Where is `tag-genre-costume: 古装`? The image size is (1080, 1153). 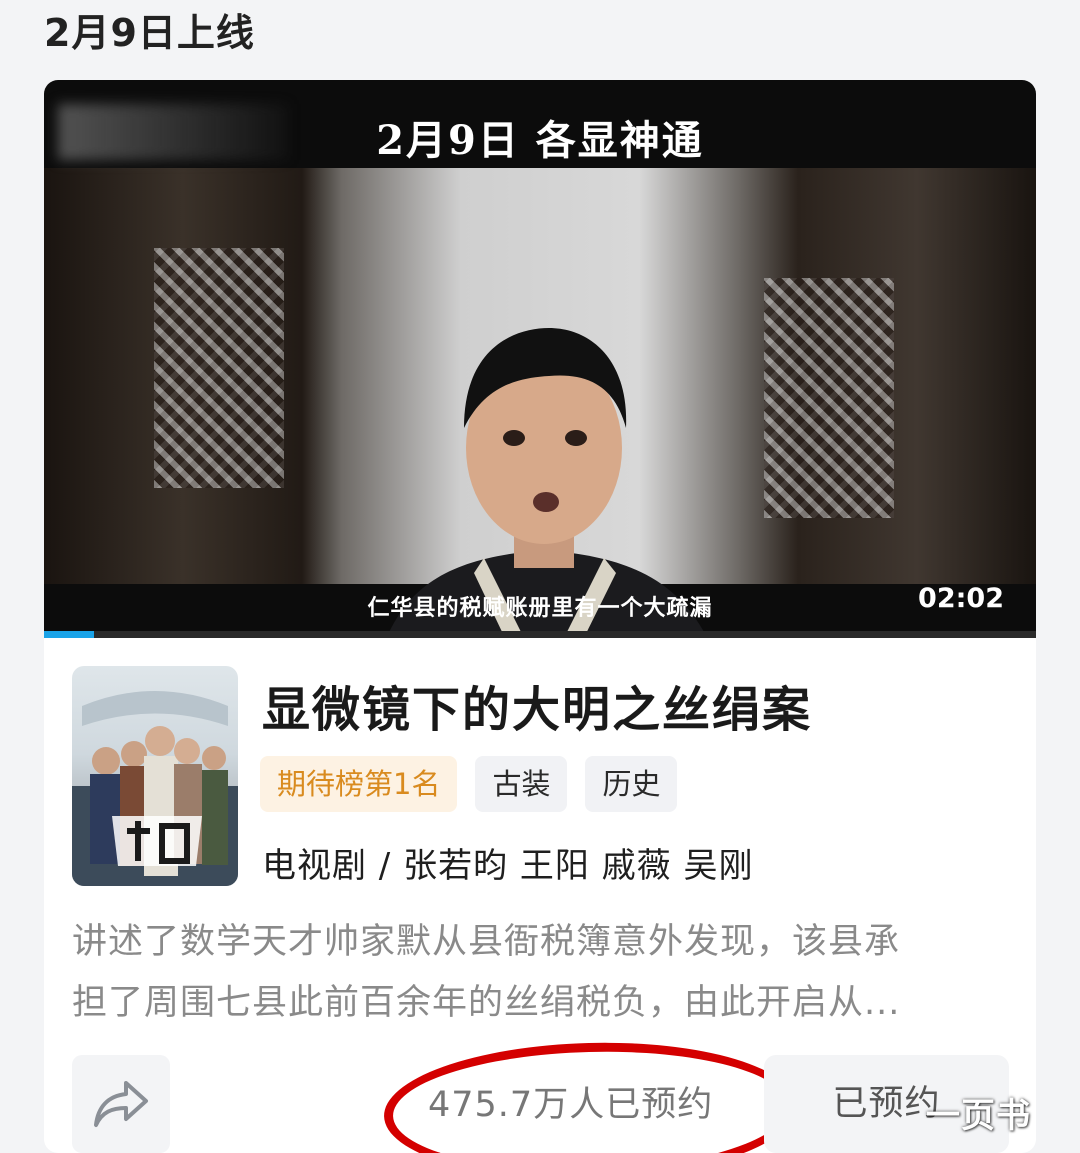
tag-genre-costume: 古装 is located at coordinates (521, 784).